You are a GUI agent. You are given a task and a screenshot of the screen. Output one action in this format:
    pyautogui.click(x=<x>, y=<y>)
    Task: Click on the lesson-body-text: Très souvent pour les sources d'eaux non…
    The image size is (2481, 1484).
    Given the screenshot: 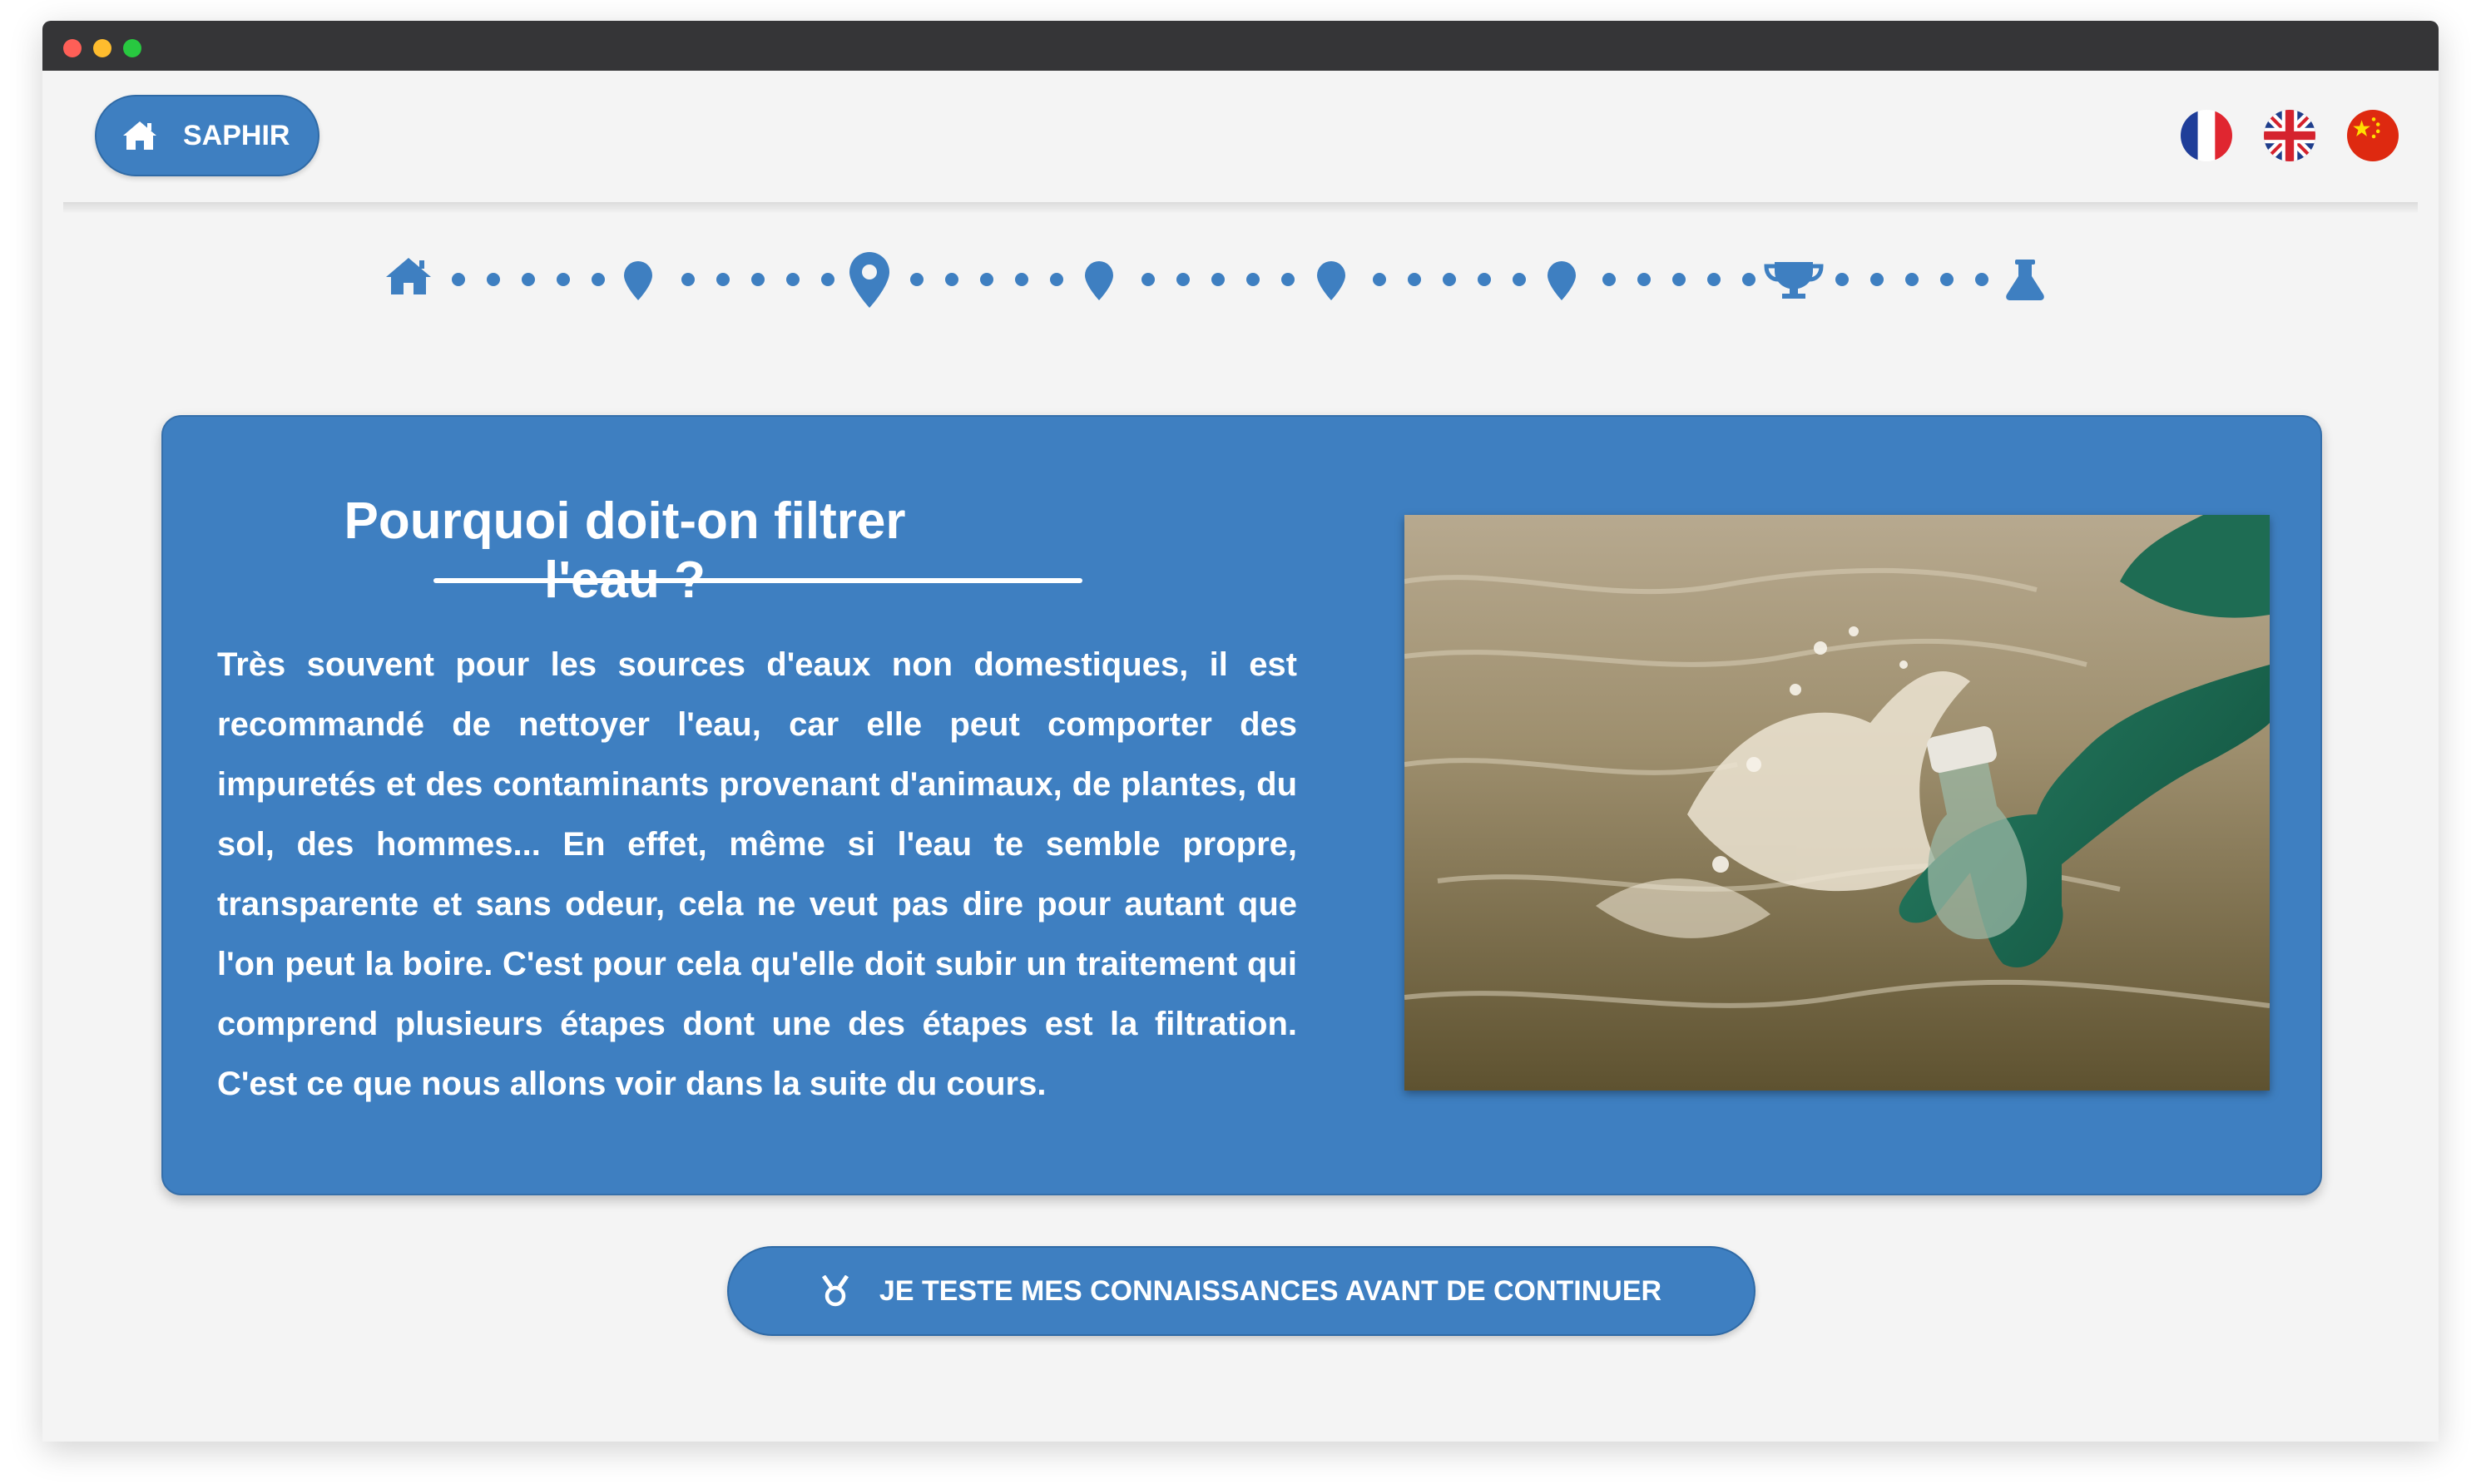 What is the action you would take?
    pyautogui.click(x=757, y=874)
    